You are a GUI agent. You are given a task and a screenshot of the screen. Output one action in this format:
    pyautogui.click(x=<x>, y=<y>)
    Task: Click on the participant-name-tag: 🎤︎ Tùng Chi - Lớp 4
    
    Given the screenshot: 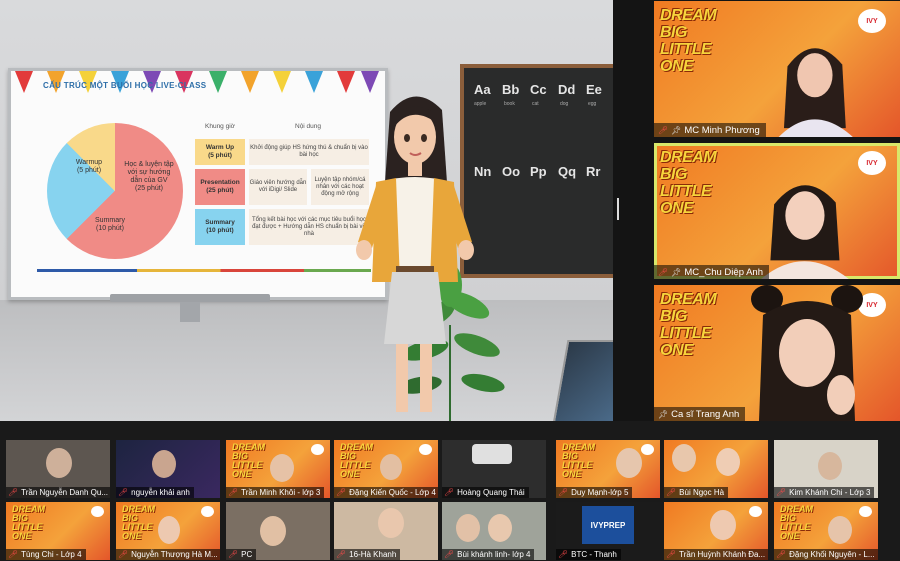 What is the action you would take?
    pyautogui.click(x=46, y=554)
    